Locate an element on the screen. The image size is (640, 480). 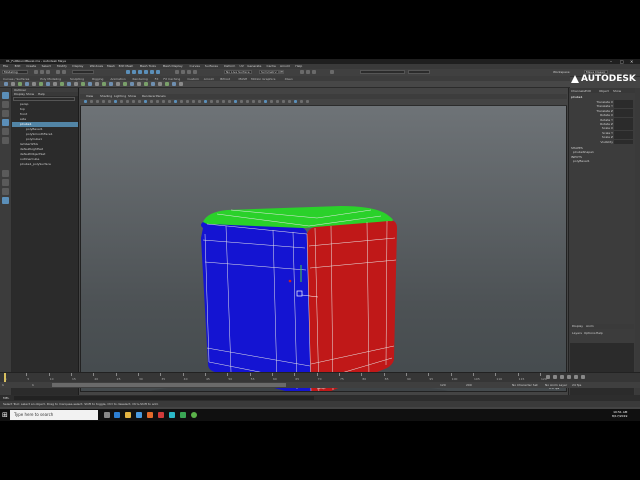
input-line-icon is located at coordinates (332, 72).